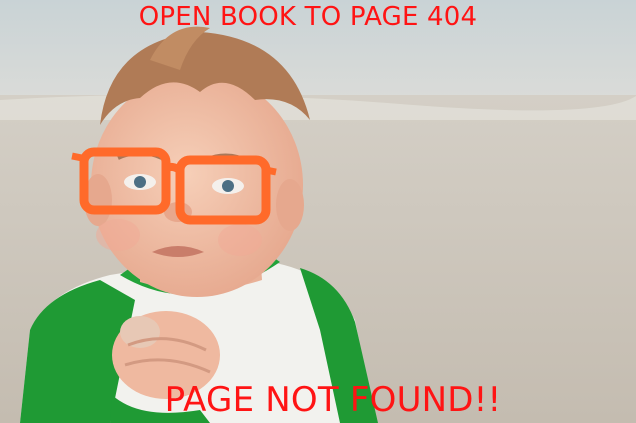 The height and width of the screenshot is (423, 636). What do you see at coordinates (308, 17) in the screenshot?
I see `top-caption: OPEN BOOK TO PAGE 404` at bounding box center [308, 17].